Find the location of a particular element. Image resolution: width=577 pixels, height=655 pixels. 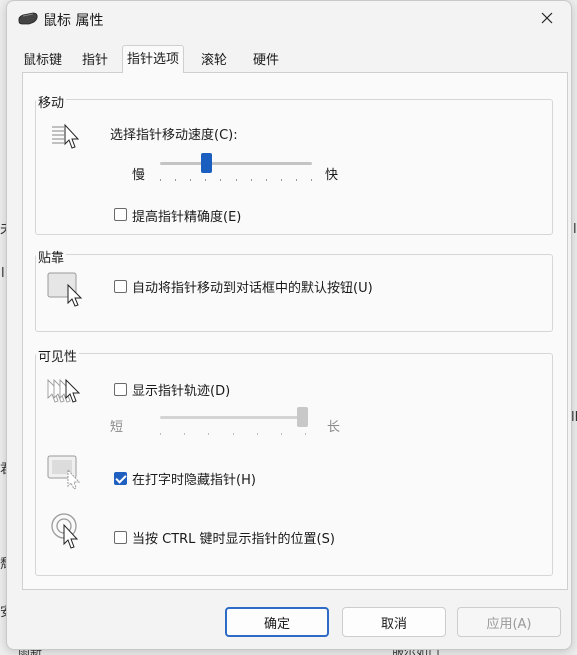

tab-wheel: 滚轮 is located at coordinates (214, 61).